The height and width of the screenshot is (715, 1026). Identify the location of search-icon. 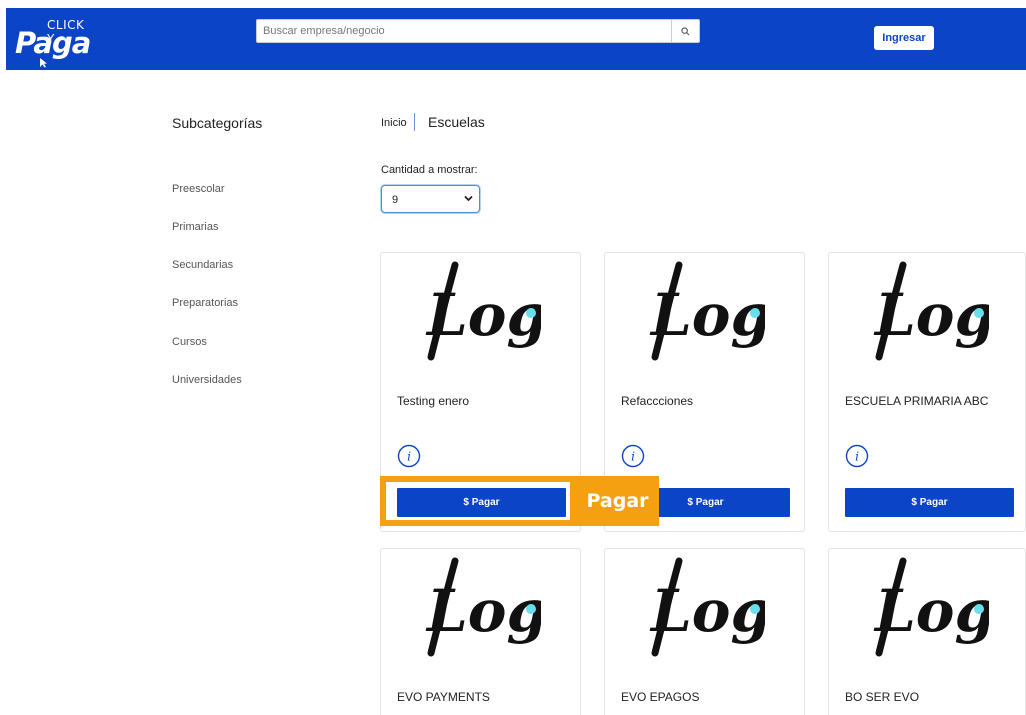
(685, 30).